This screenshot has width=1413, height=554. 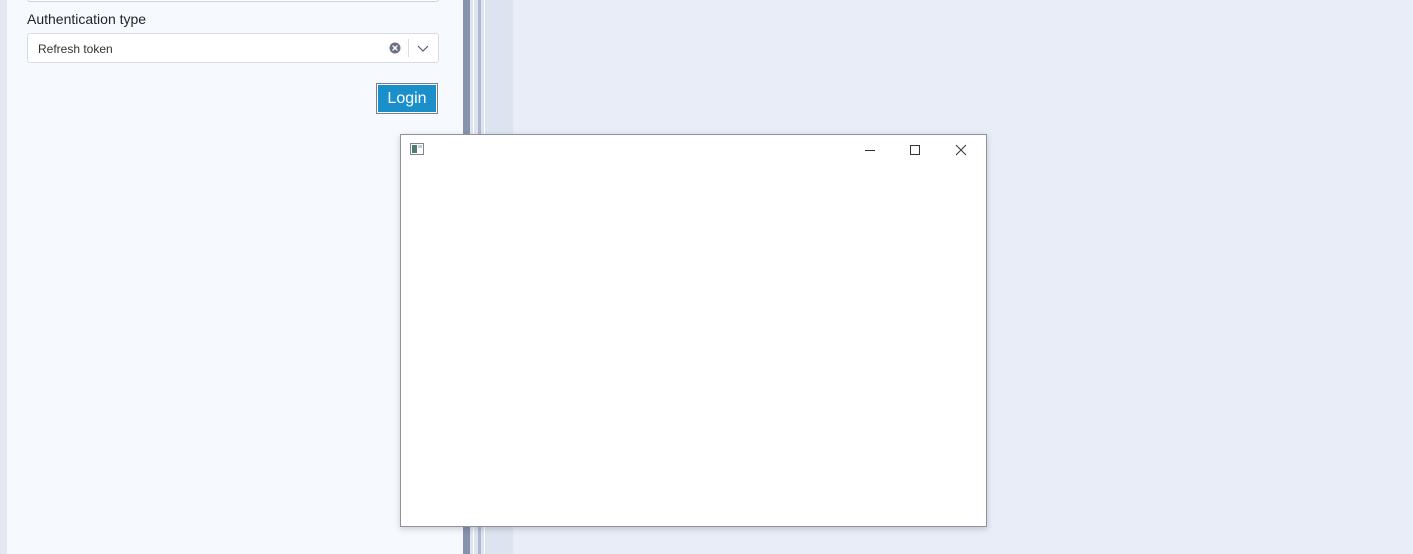 I want to click on auth-type-select: Refresh token, so click(x=233, y=48).